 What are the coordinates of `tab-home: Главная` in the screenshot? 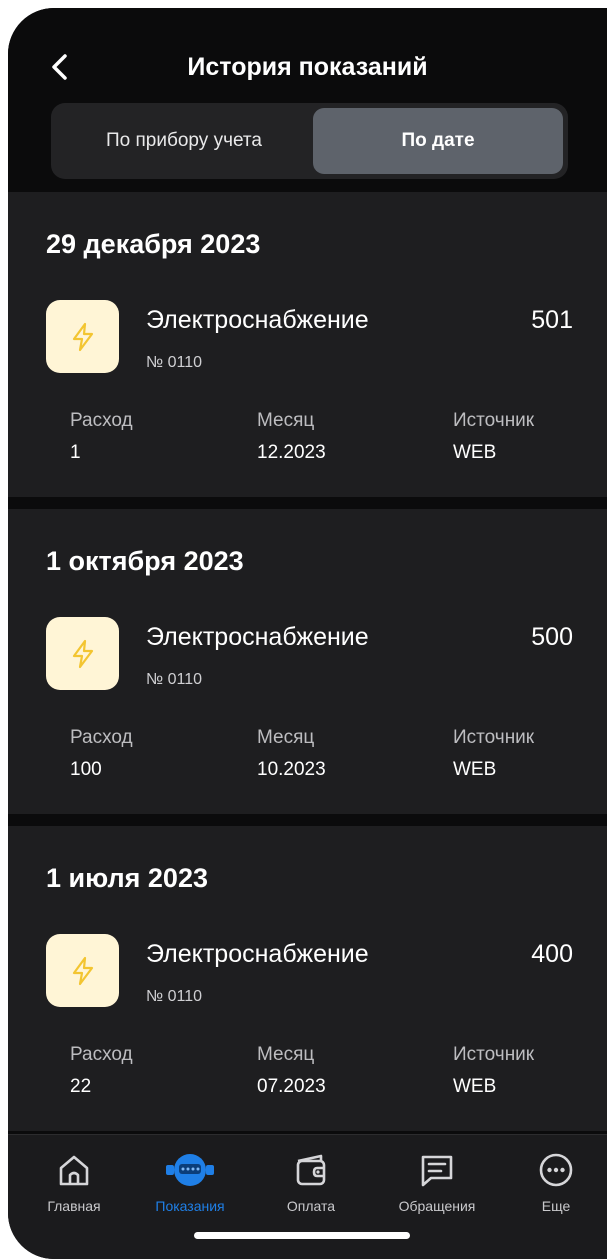 It's located at (74, 1182).